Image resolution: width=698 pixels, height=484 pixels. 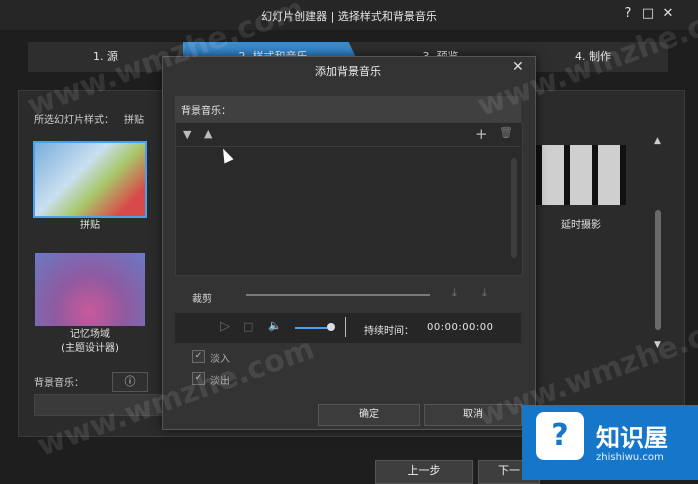 What do you see at coordinates (648, 13) in the screenshot?
I see `maximize-button: □` at bounding box center [648, 13].